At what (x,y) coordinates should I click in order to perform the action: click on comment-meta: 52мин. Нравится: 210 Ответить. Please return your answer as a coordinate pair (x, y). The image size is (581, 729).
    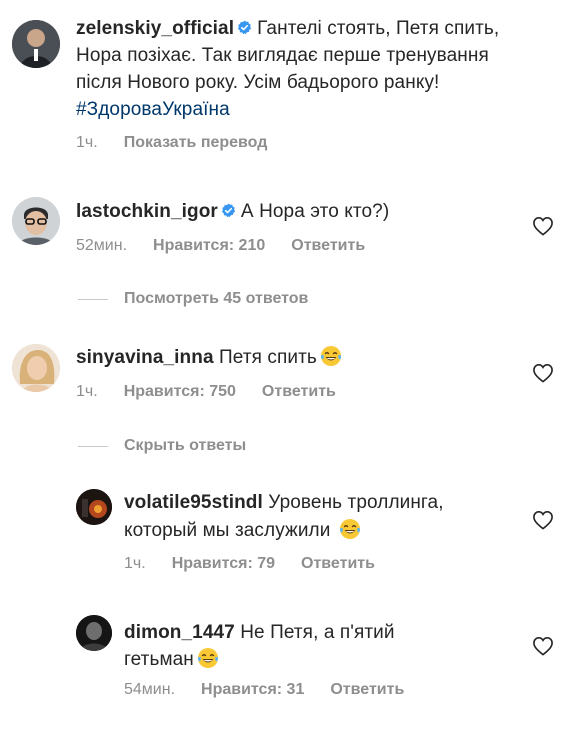
    Looking at the image, I should click on (220, 246).